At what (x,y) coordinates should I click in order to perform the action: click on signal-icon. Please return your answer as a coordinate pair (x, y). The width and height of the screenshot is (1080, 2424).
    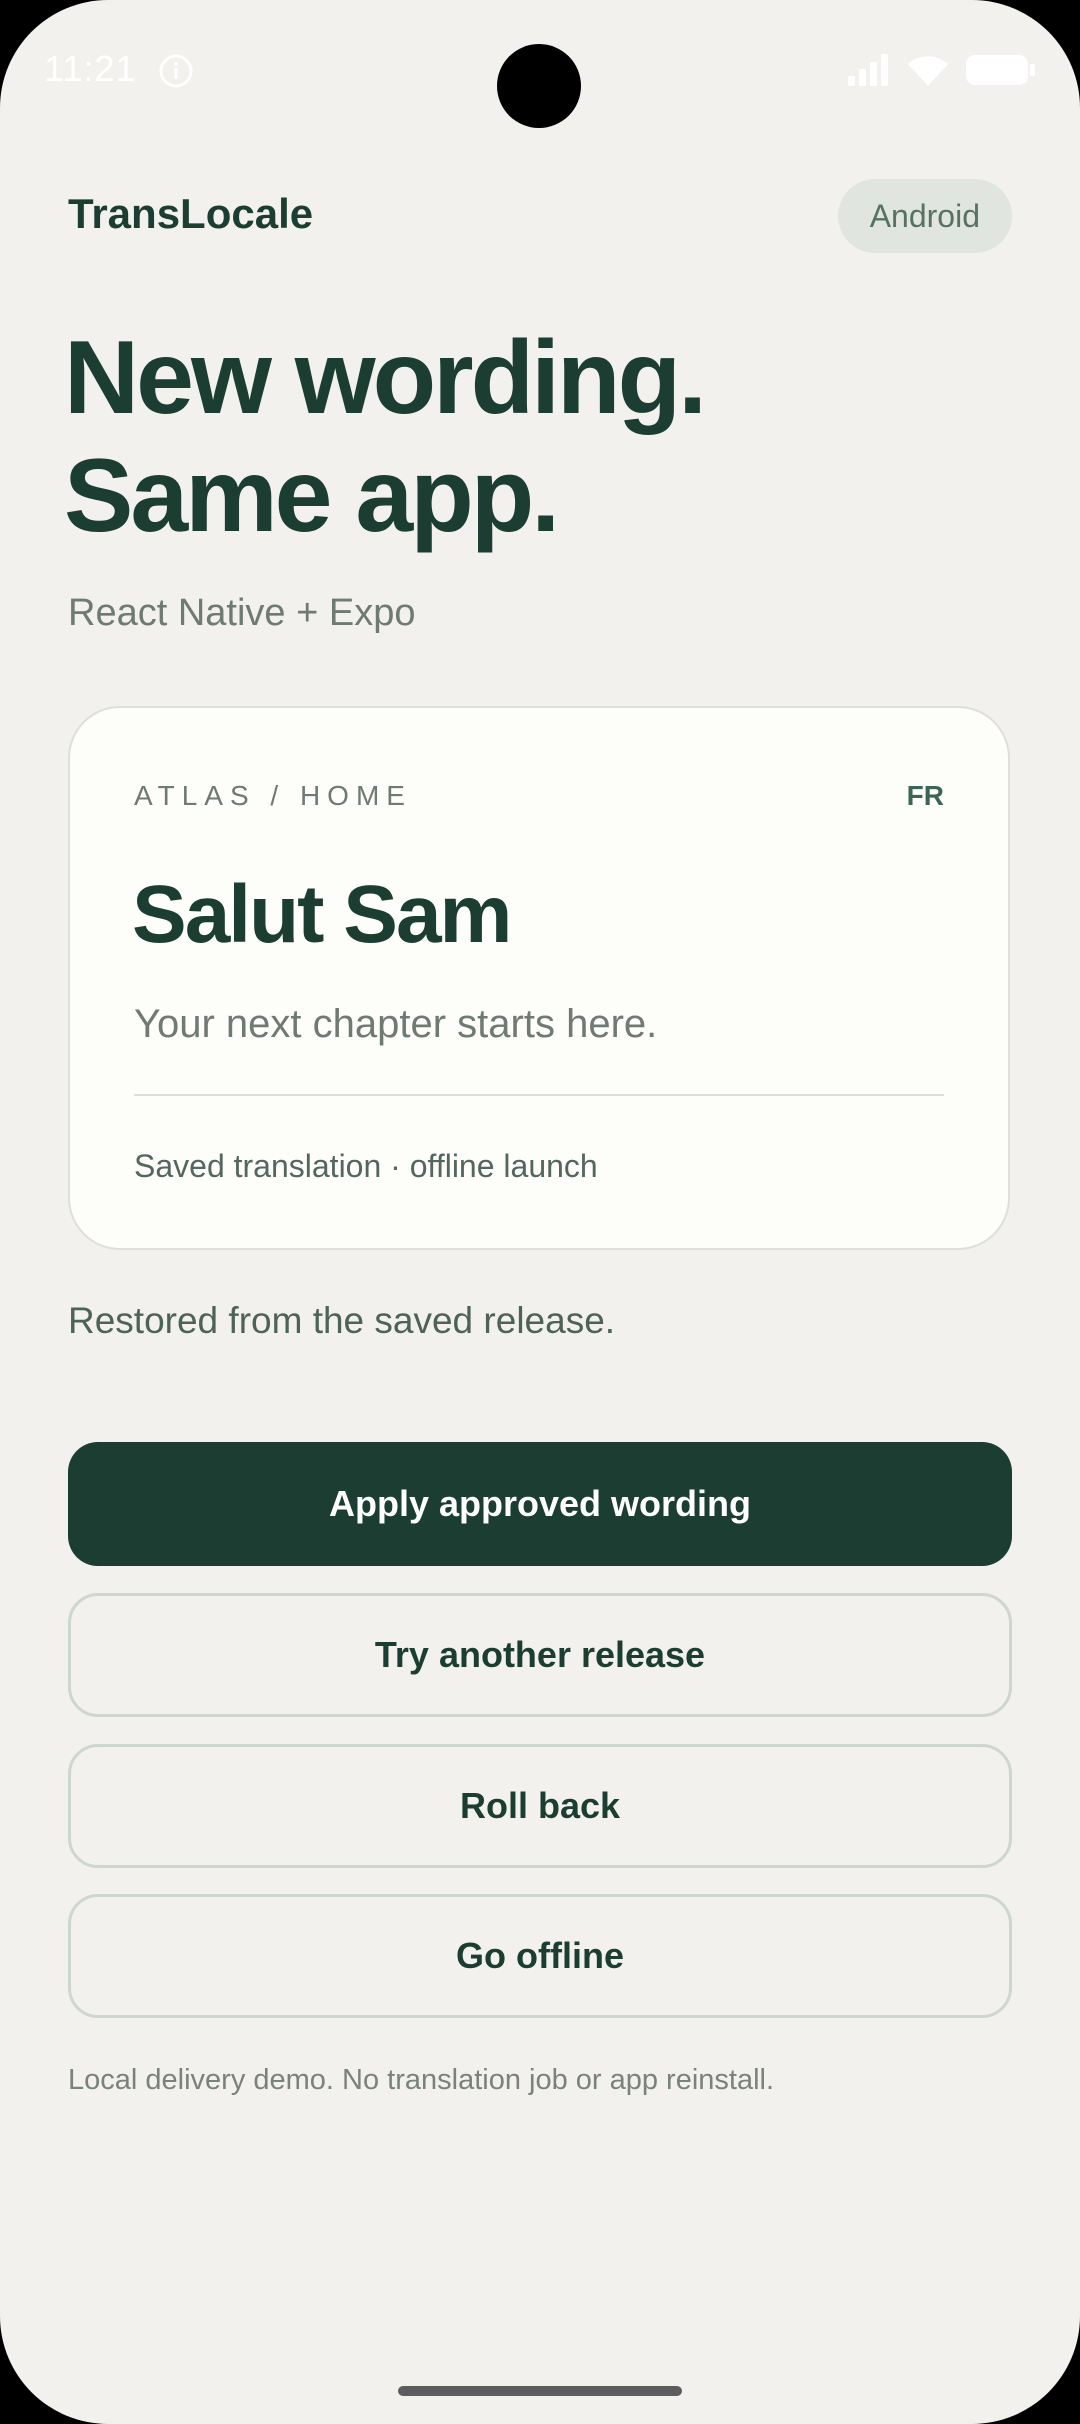
    Looking at the image, I should click on (868, 70).